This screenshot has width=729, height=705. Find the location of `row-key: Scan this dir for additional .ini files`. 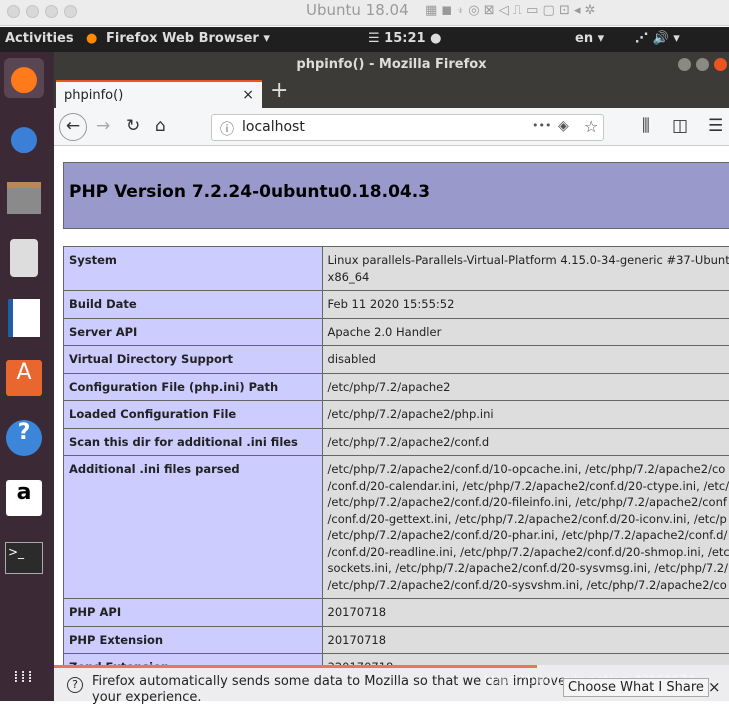

row-key: Scan this dir for additional .ini files is located at coordinates (193, 442).